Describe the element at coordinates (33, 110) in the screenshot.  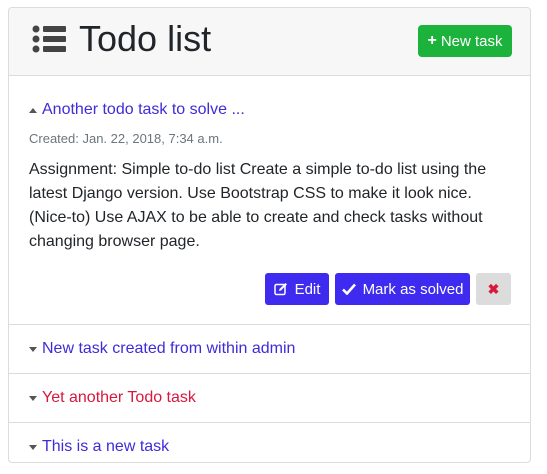
I see `caret-up-icon` at that location.